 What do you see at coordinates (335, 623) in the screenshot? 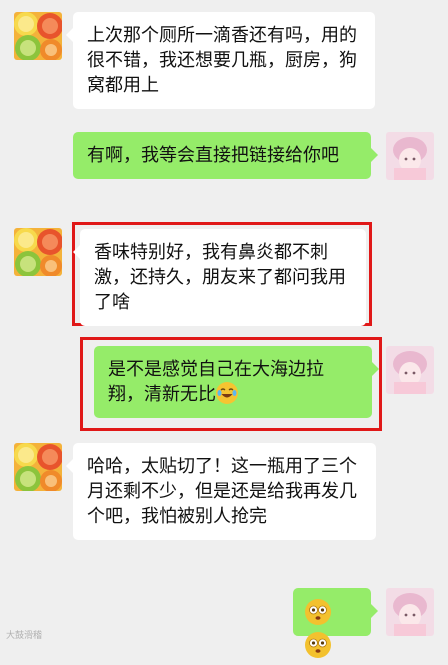
I see `message-bubble` at bounding box center [335, 623].